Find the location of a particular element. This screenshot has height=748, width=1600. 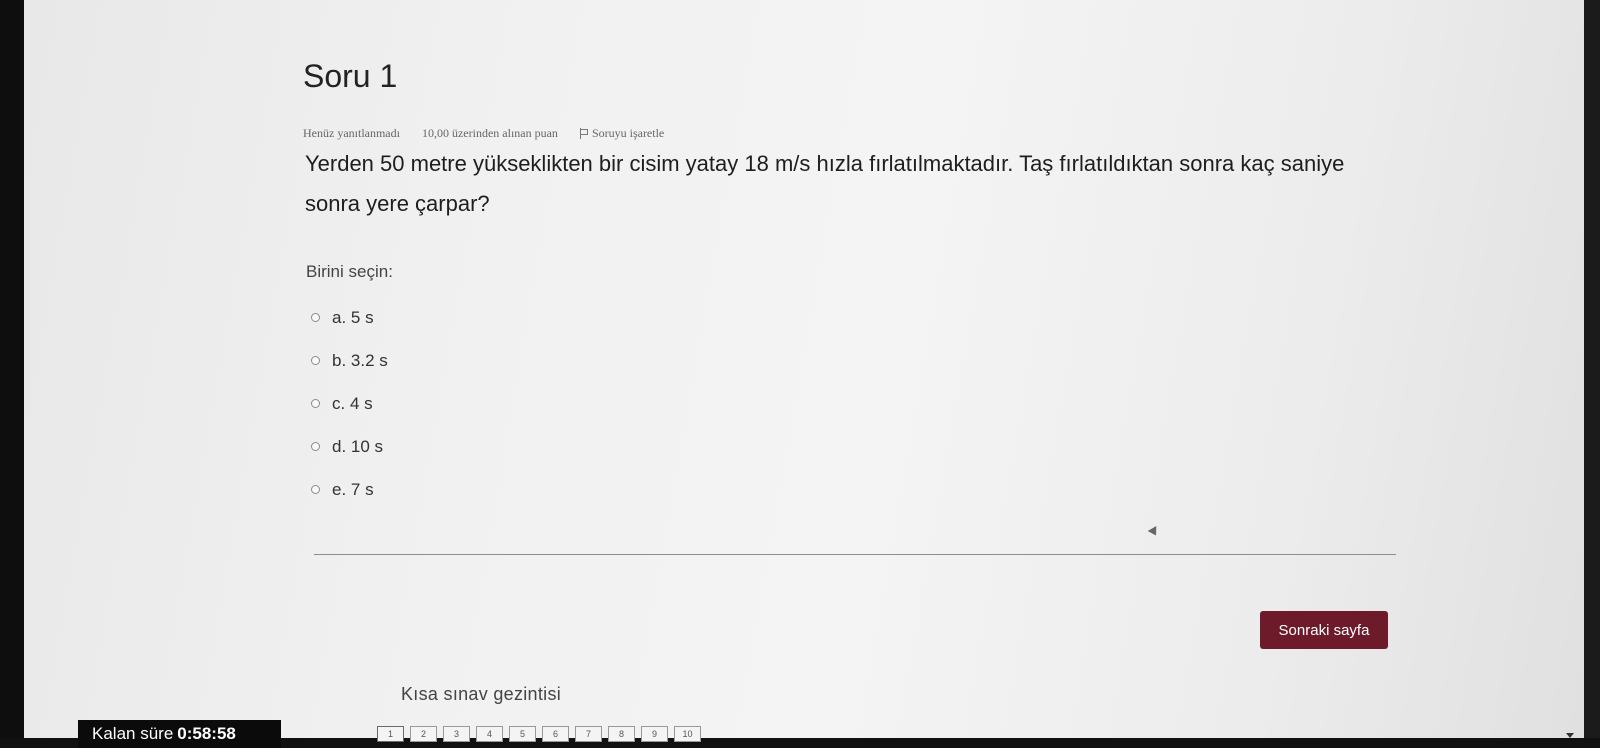

nav-page-button: 5 is located at coordinates (522, 734).